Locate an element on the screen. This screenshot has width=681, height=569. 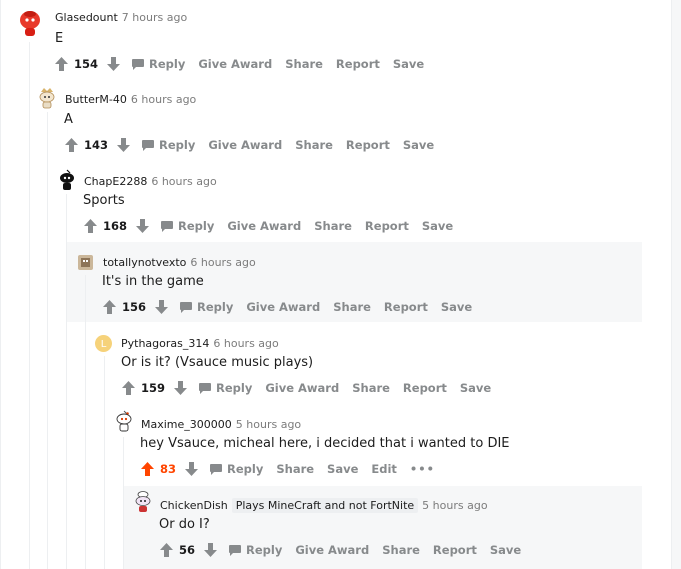
comment-author: Glasedount is located at coordinates (86, 17).